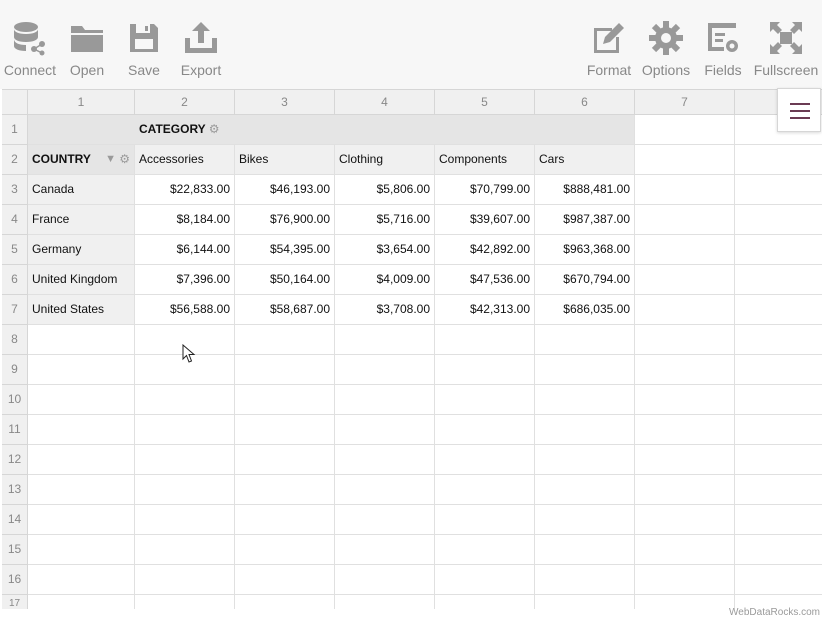  I want to click on value-cell: $50,164.00, so click(285, 280).